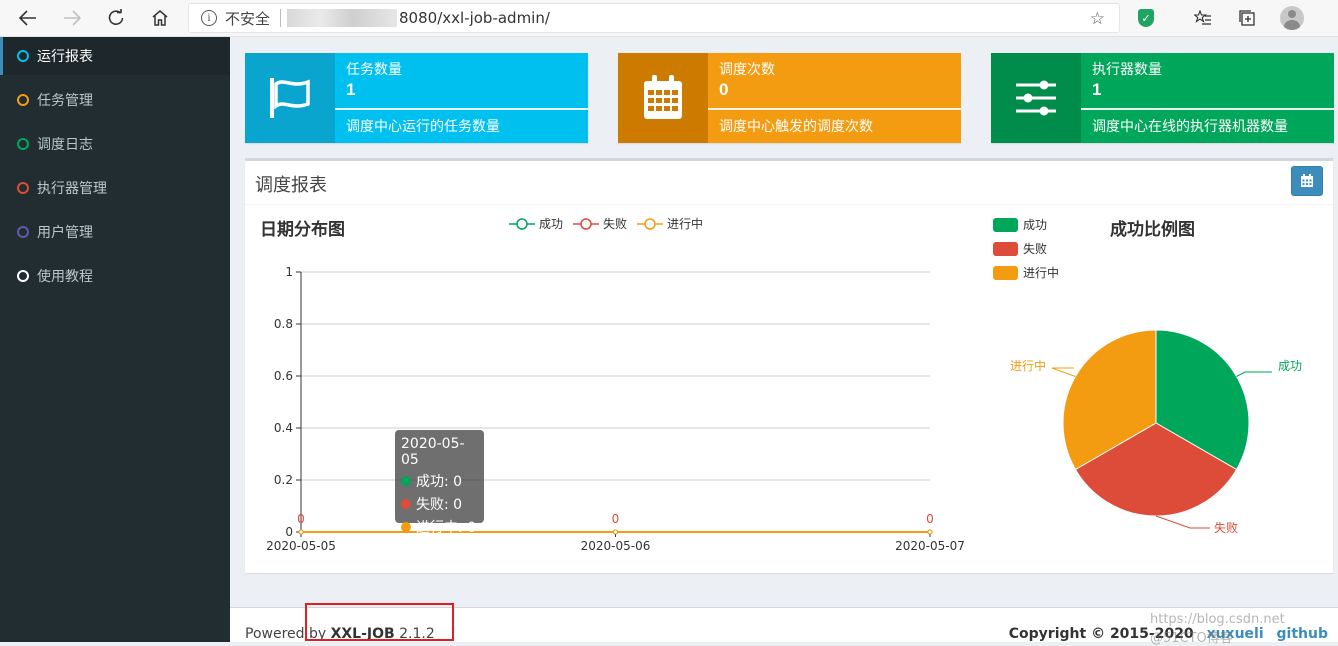 Image resolution: width=1338 pixels, height=646 pixels. What do you see at coordinates (115, 188) in the screenshot?
I see `sidebar-item-executors: 执行器管理` at bounding box center [115, 188].